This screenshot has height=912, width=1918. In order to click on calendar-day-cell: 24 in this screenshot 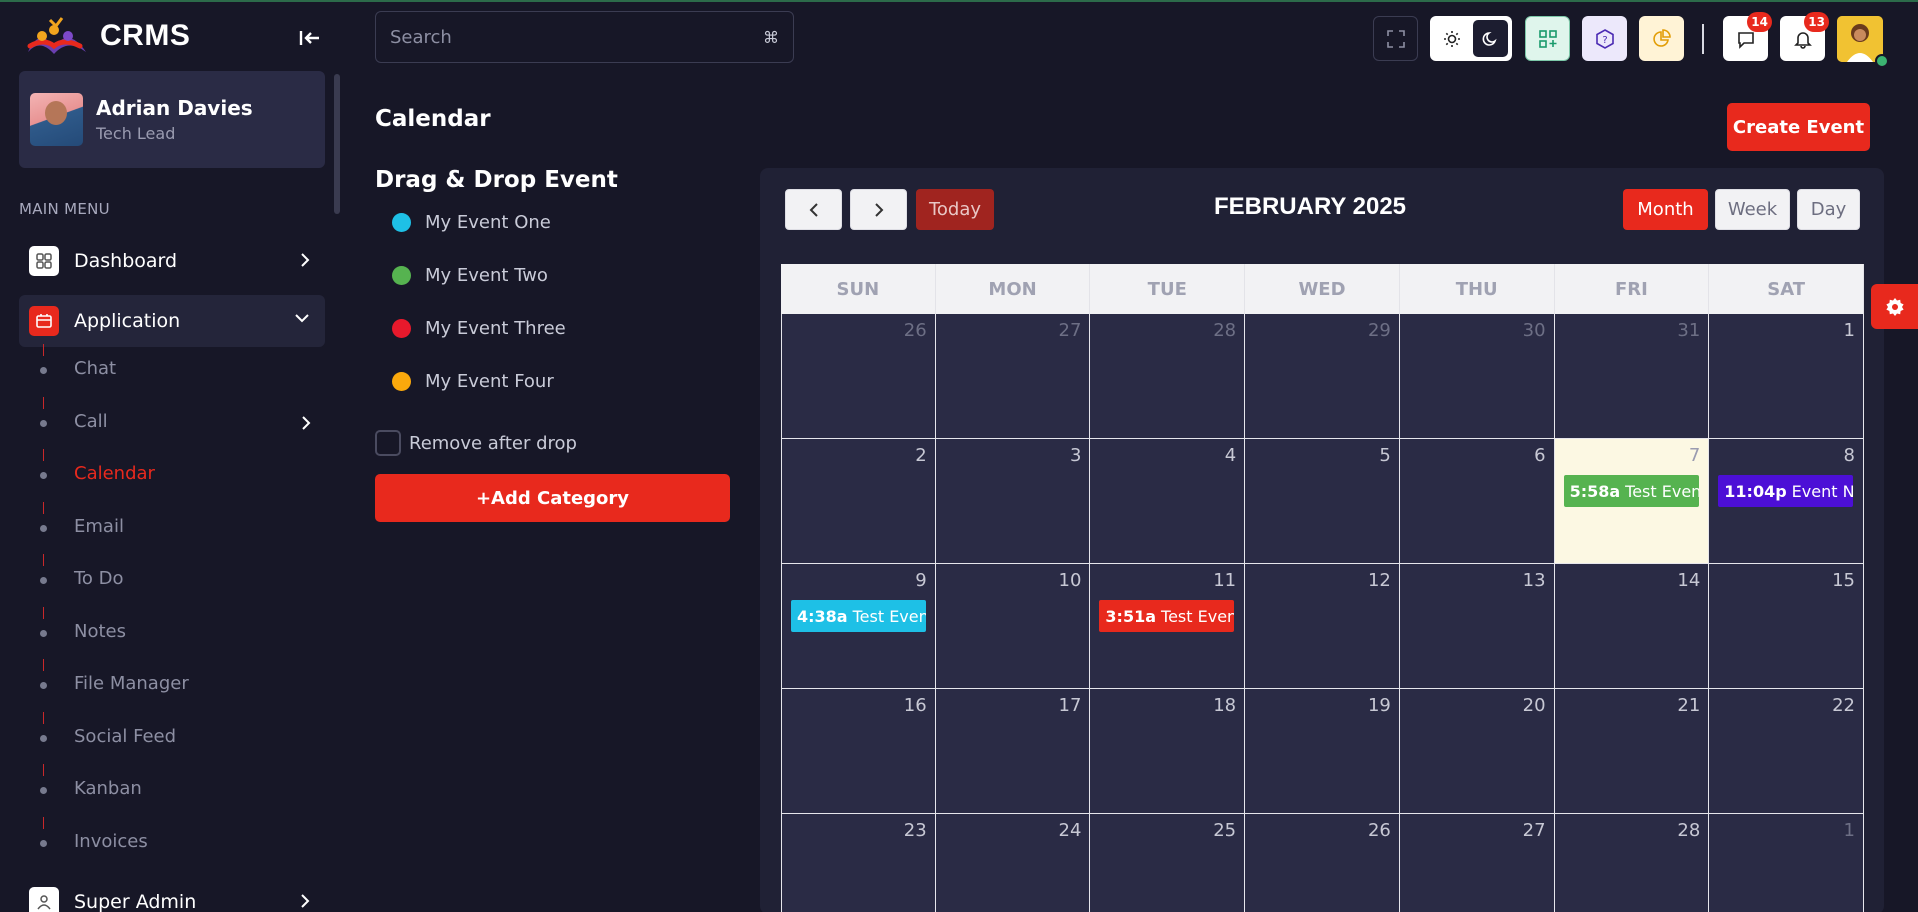, I will do `click(1013, 863)`.